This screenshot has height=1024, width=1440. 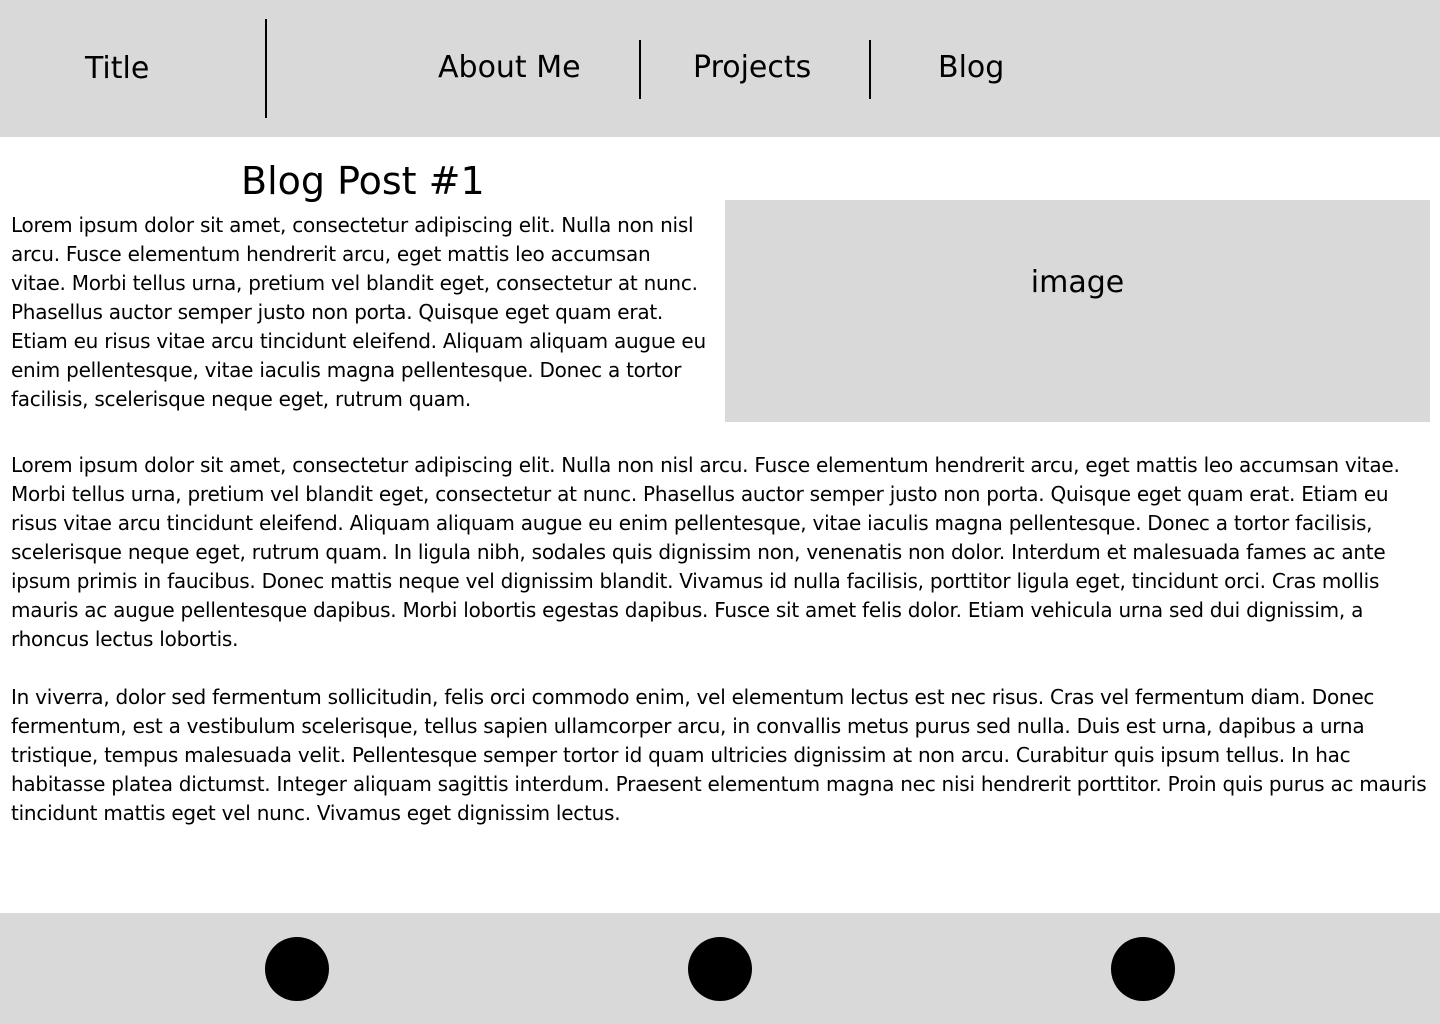 I want to click on image-label: image, so click(x=1077, y=282).